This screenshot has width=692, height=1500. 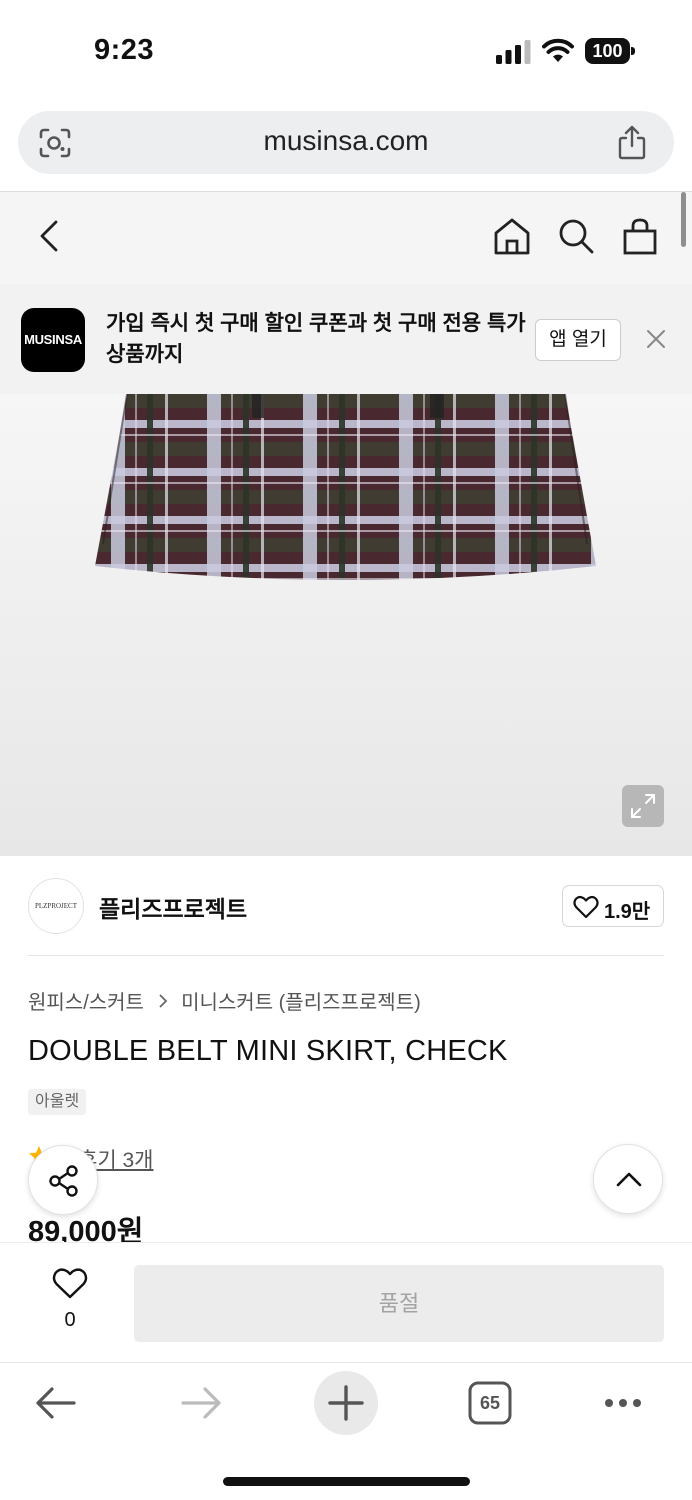 I want to click on share-button, so click(x=63, y=1180).